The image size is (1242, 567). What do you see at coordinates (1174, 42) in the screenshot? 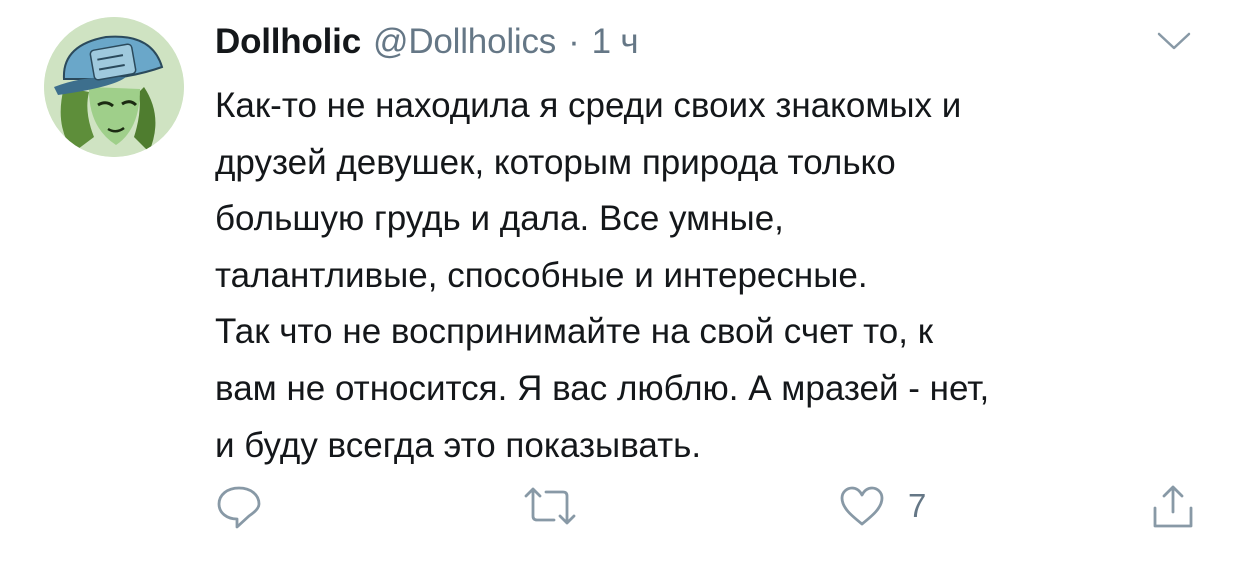
I see `chevron-down-icon` at bounding box center [1174, 42].